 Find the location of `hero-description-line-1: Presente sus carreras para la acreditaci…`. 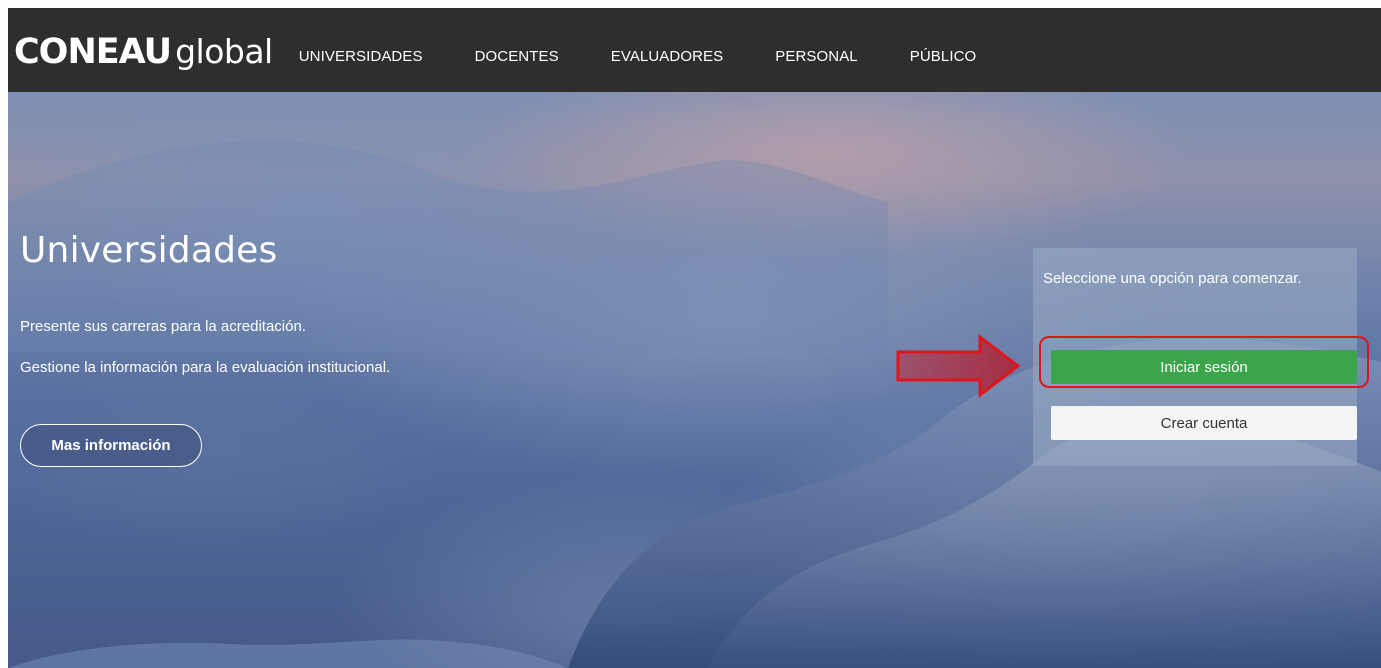

hero-description-line-1: Presente sus carreras para la acreditaci… is located at coordinates (163, 326).